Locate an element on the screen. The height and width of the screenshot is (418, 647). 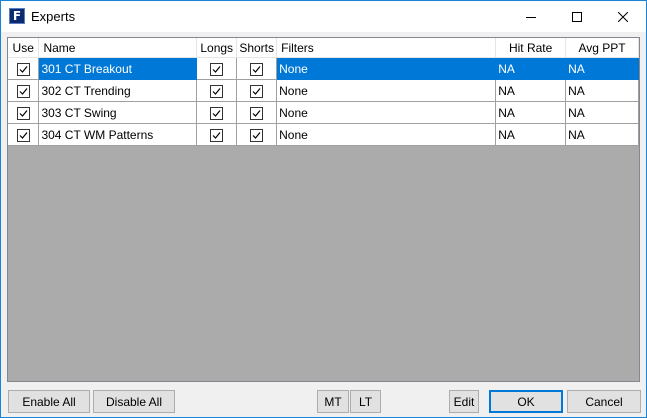
maximize-icon is located at coordinates (577, 16).